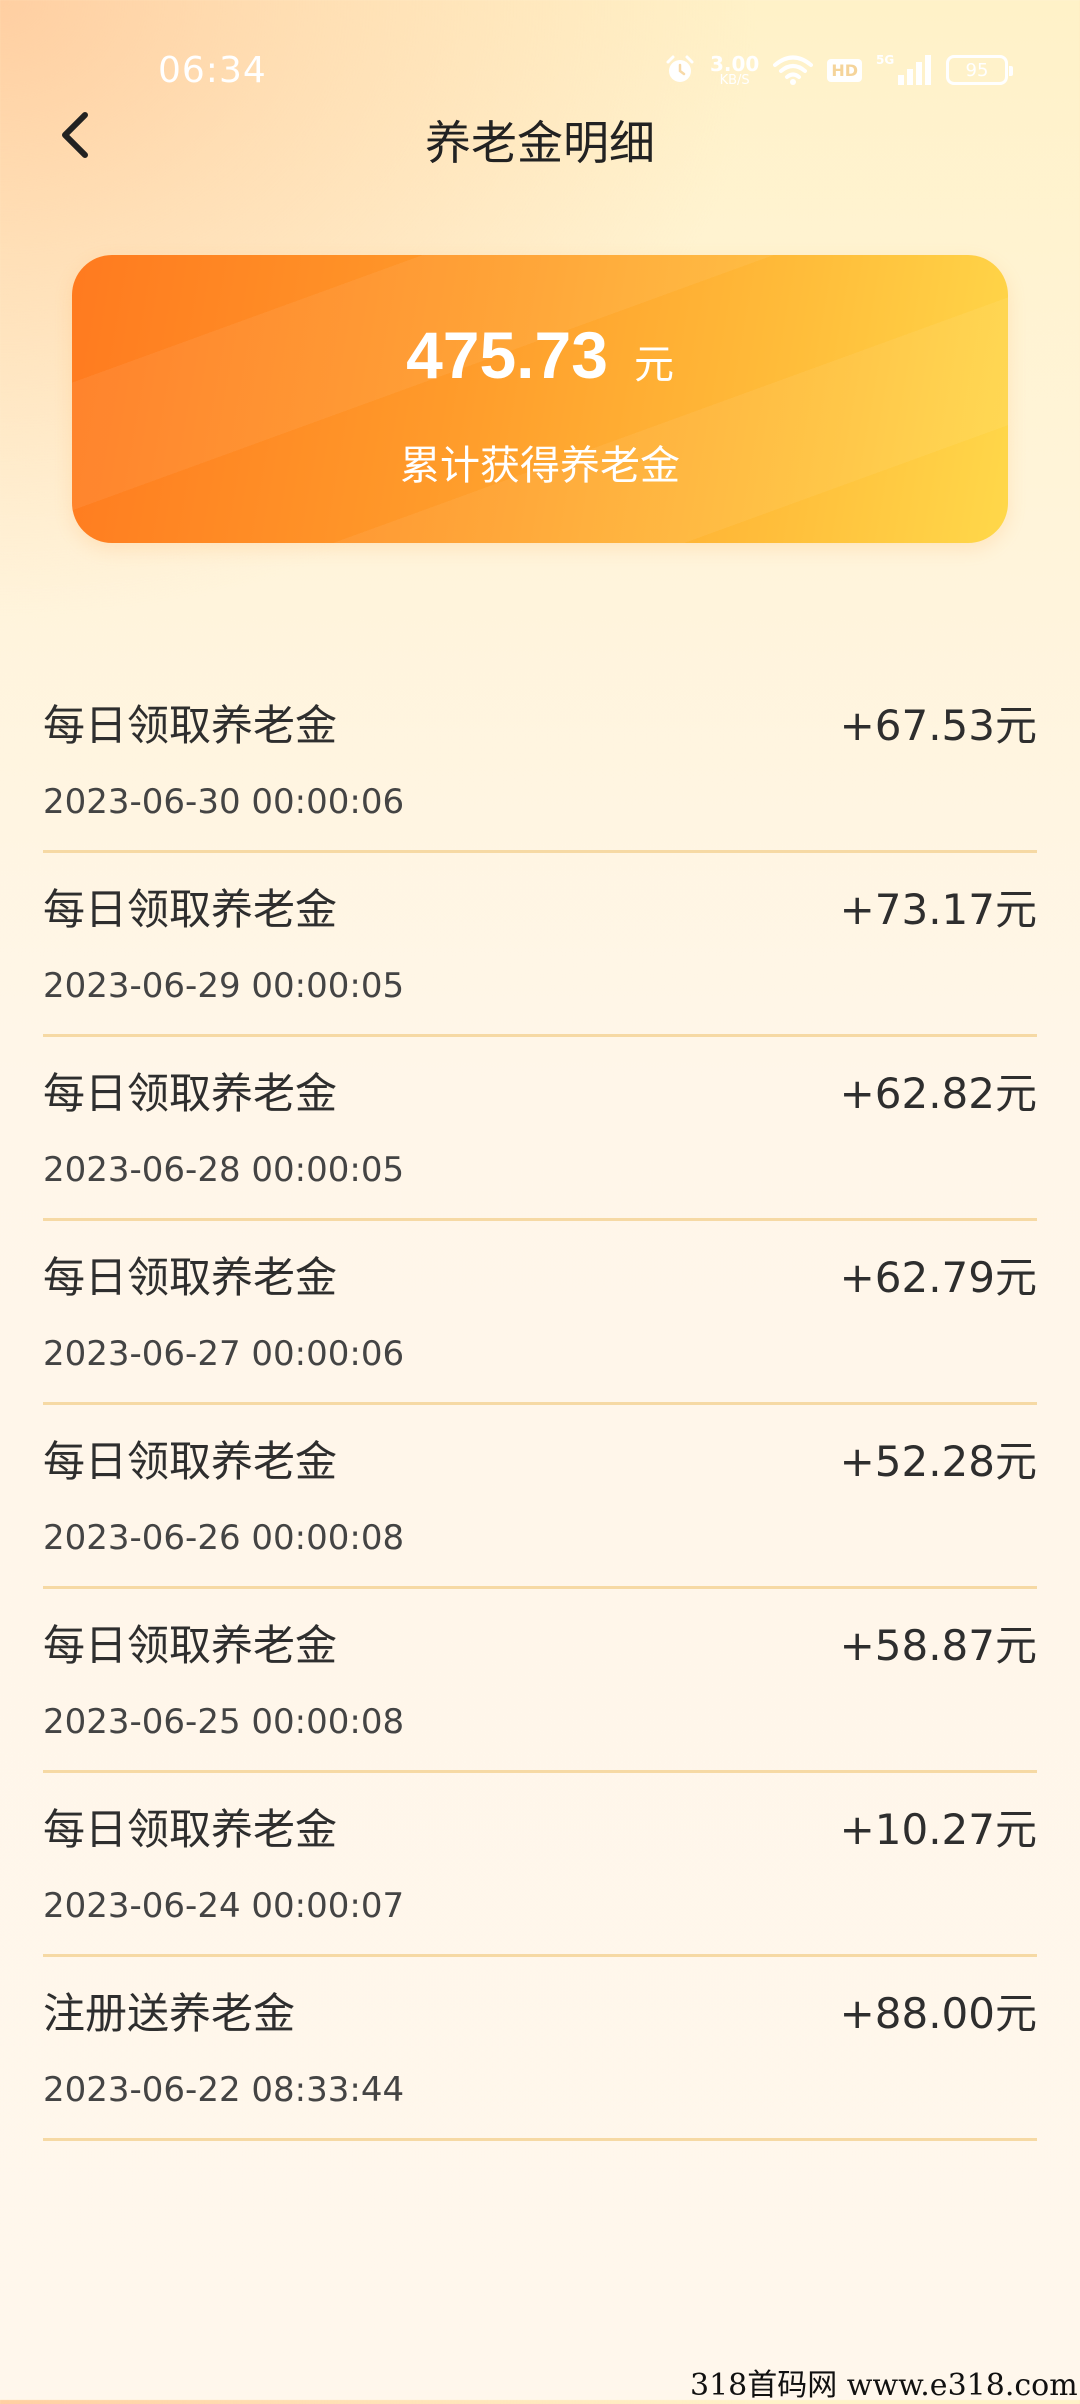 The width and height of the screenshot is (1080, 2404). Describe the element at coordinates (653, 365) in the screenshot. I see `total-amount-unit: 元` at that location.